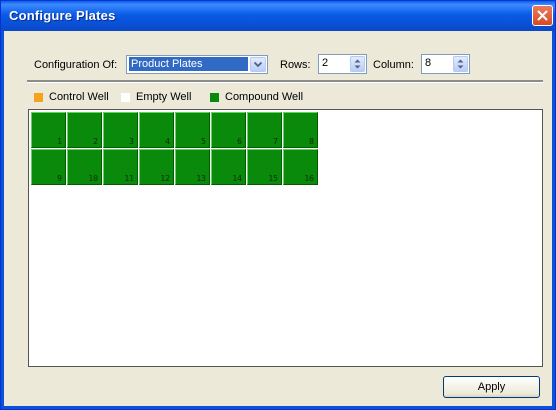 The width and height of the screenshot is (556, 410). I want to click on well-cell: 15, so click(264, 167).